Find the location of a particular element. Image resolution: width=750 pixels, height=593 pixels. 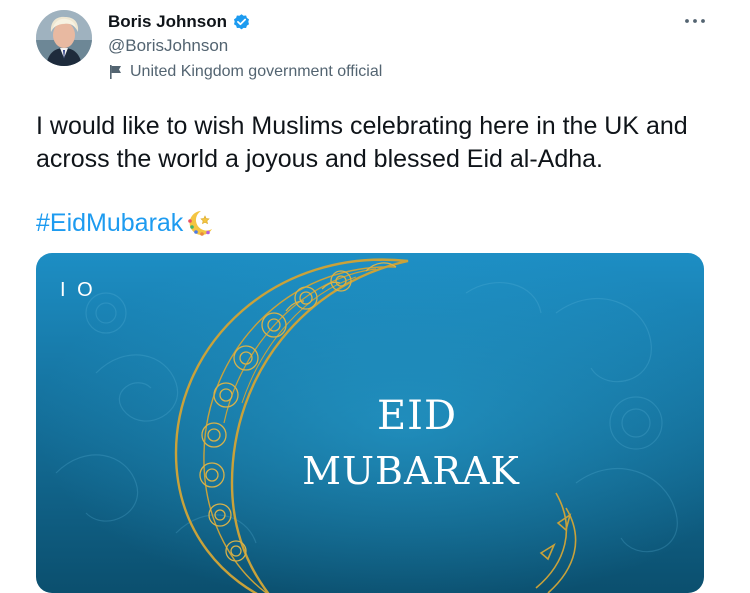

profile-photo-icon is located at coordinates (64, 38).